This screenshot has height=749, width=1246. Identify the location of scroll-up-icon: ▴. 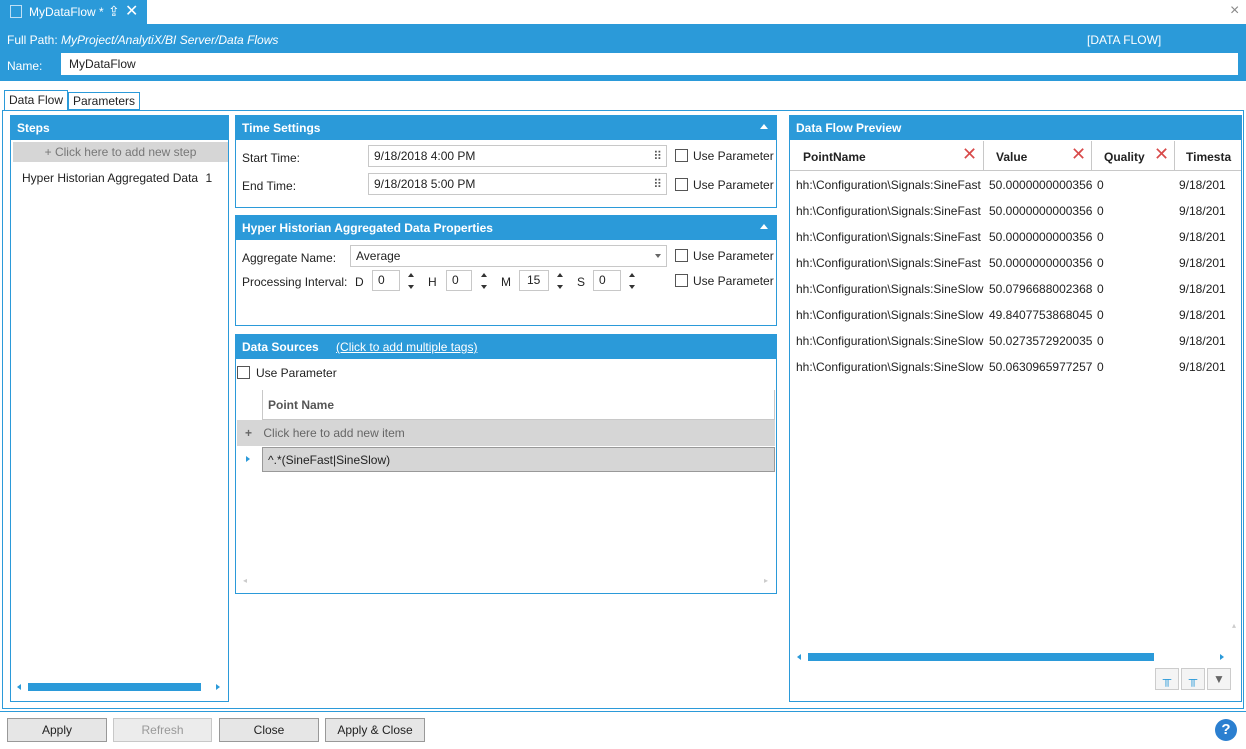
(1234, 625).